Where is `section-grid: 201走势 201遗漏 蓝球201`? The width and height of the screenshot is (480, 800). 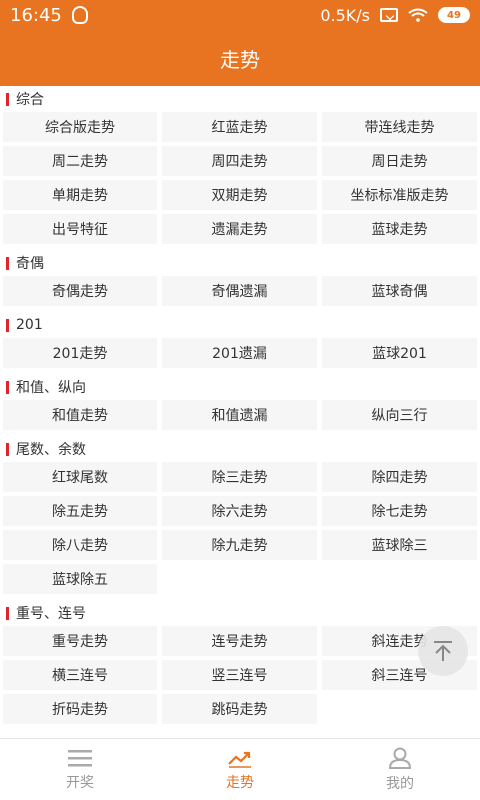
section-grid: 201走势 201遗漏 蓝球201 is located at coordinates (240, 353).